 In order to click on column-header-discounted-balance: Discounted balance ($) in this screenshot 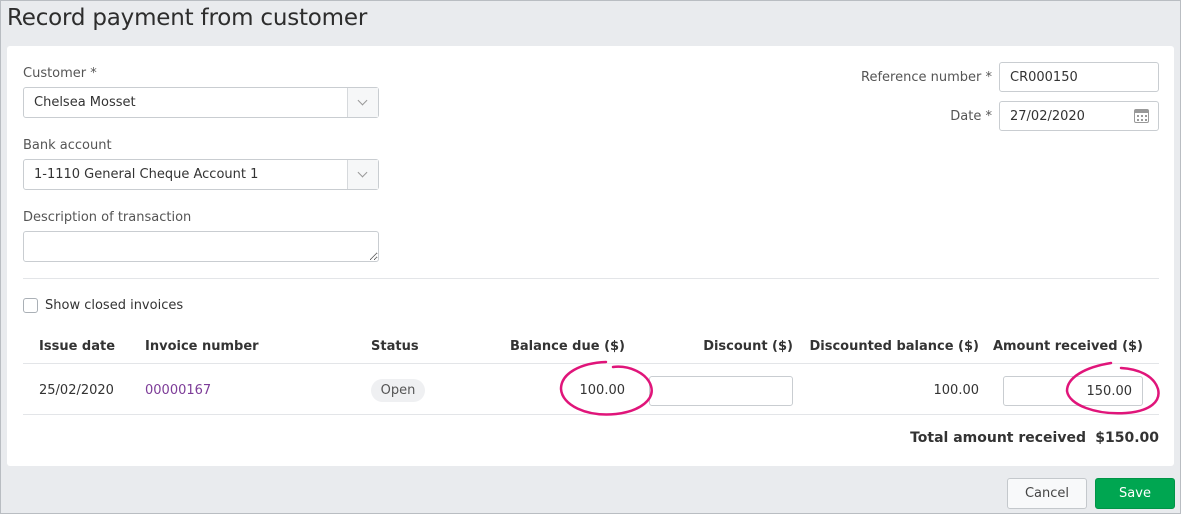, I will do `click(894, 346)`.